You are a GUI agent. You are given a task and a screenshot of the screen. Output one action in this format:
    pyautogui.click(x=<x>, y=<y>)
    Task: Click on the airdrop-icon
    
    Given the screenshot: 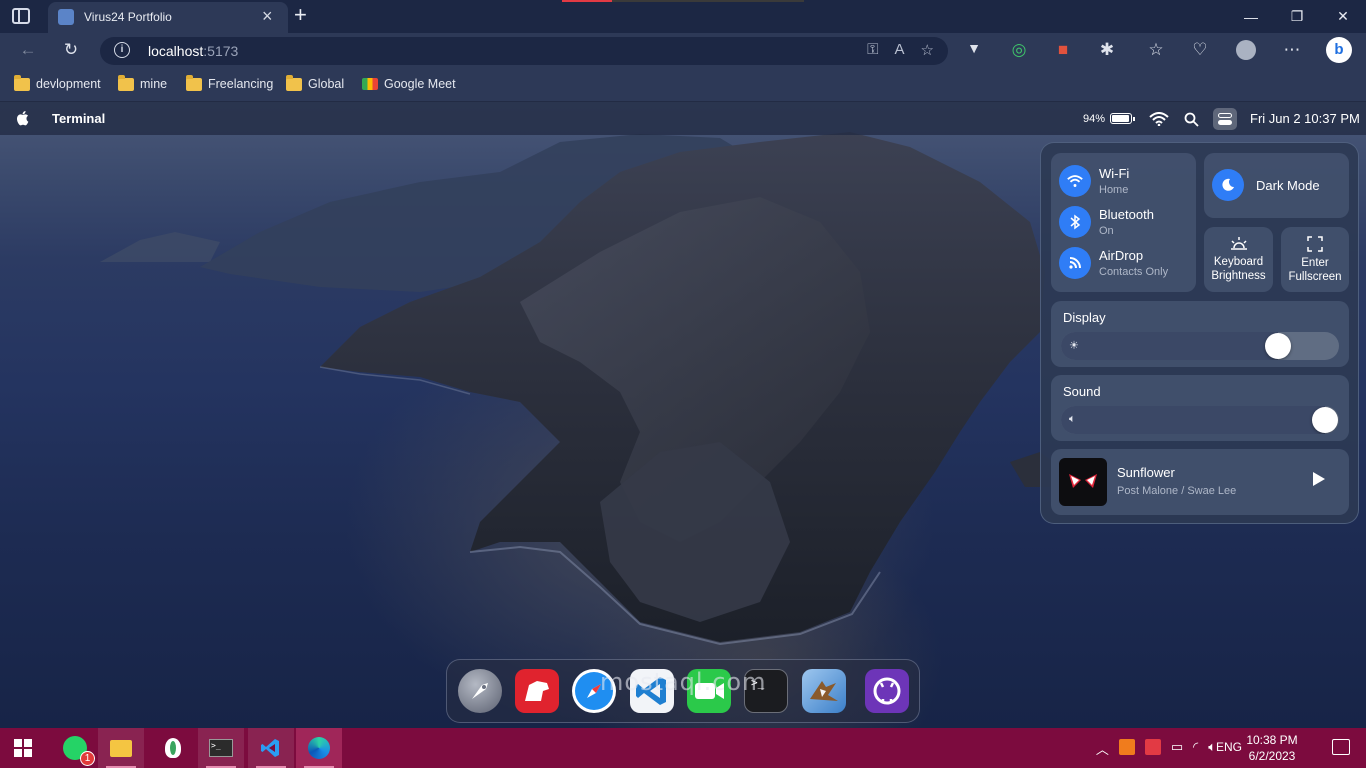 What is the action you would take?
    pyautogui.click(x=1075, y=263)
    